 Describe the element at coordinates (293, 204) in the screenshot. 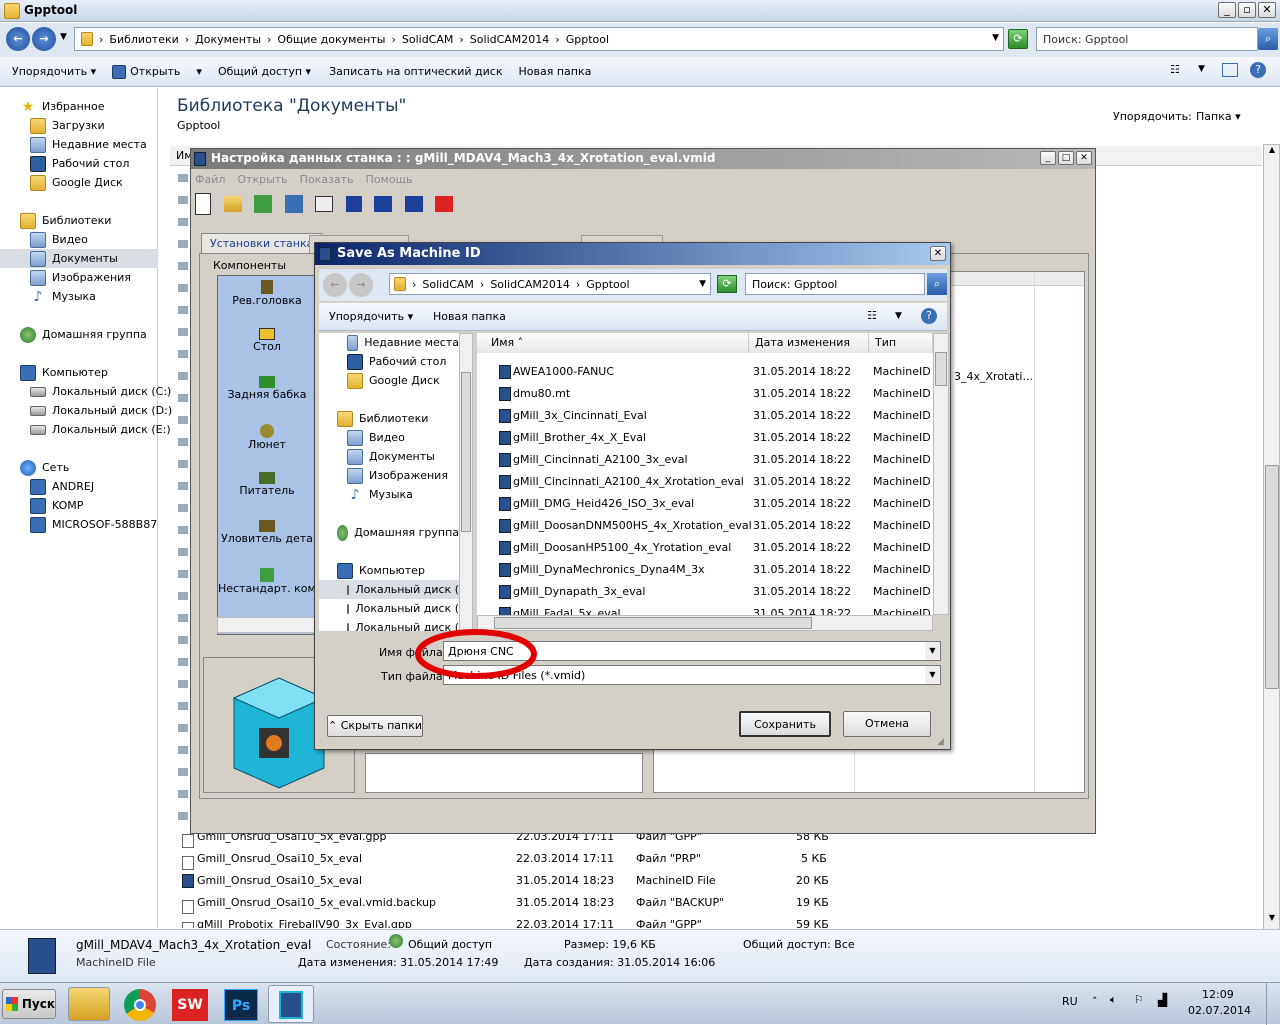

I see `export-icon` at that location.